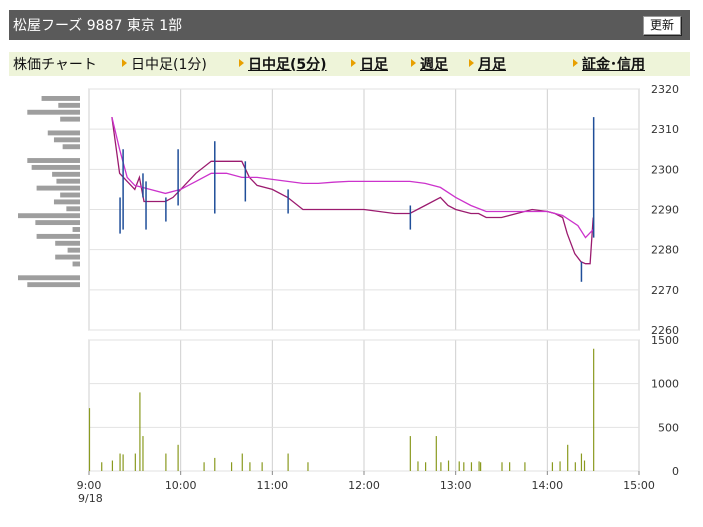 The image size is (703, 527). What do you see at coordinates (547, 485) in the screenshot?
I see `x-tick-label: 14:00` at bounding box center [547, 485].